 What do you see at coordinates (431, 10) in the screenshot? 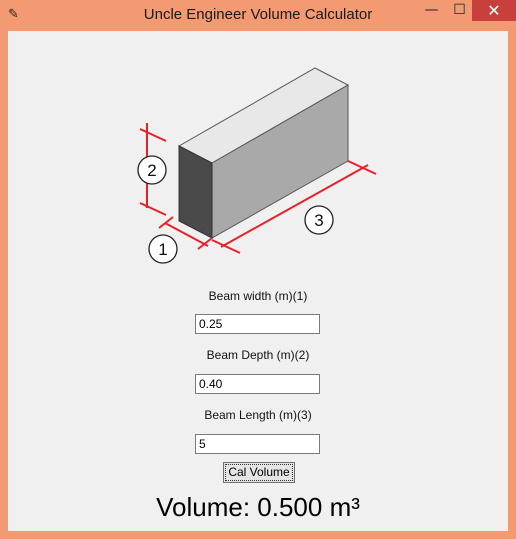
I see `minimize-button: —` at bounding box center [431, 10].